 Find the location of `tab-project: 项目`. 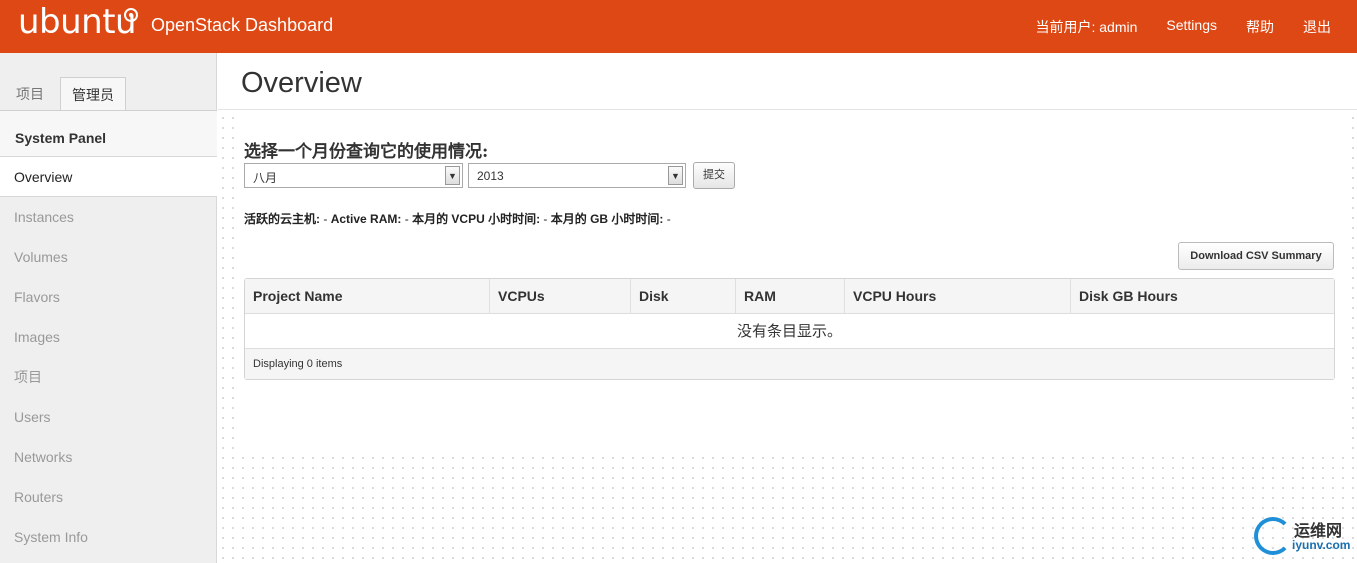

tab-project: 项目 is located at coordinates (30, 94).